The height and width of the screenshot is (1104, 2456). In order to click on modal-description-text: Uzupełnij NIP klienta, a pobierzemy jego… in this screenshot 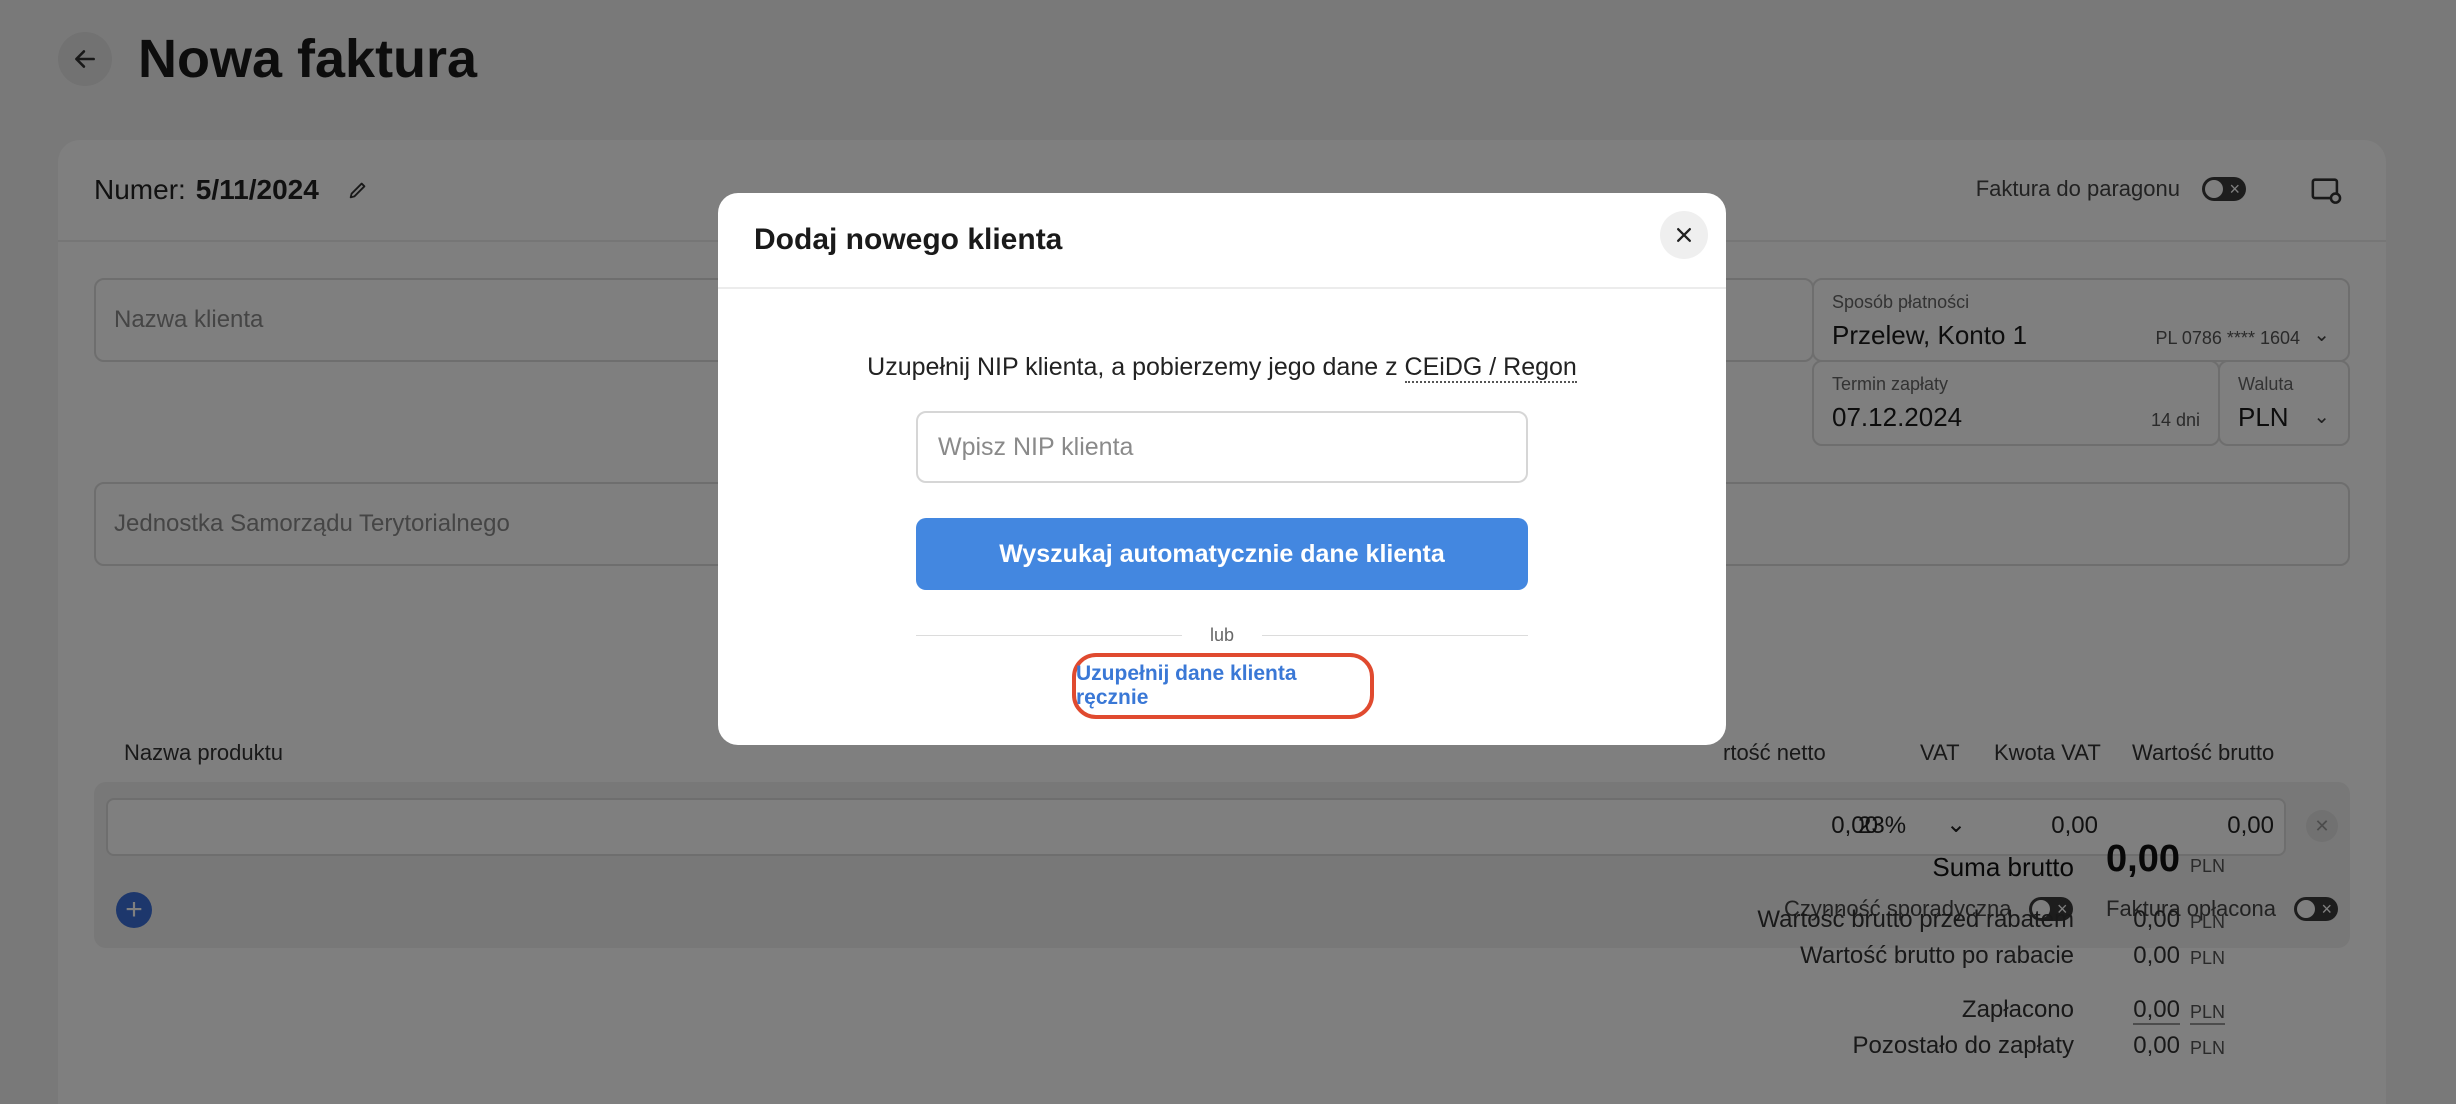, I will do `click(1132, 367)`.